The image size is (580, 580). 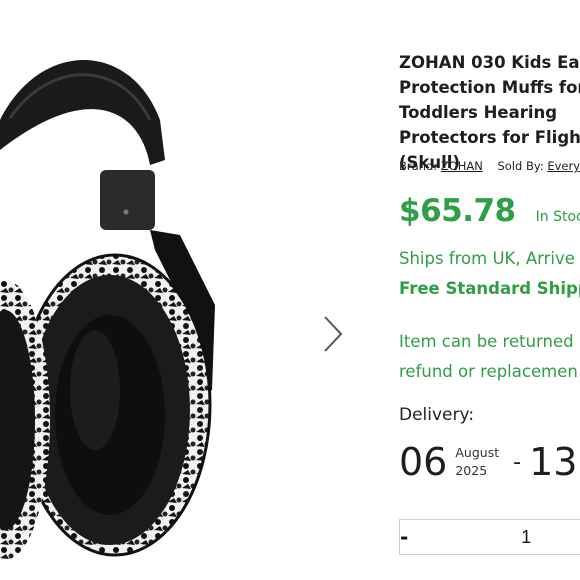 What do you see at coordinates (520, 166) in the screenshot?
I see `sold-by-label: Sold By:` at bounding box center [520, 166].